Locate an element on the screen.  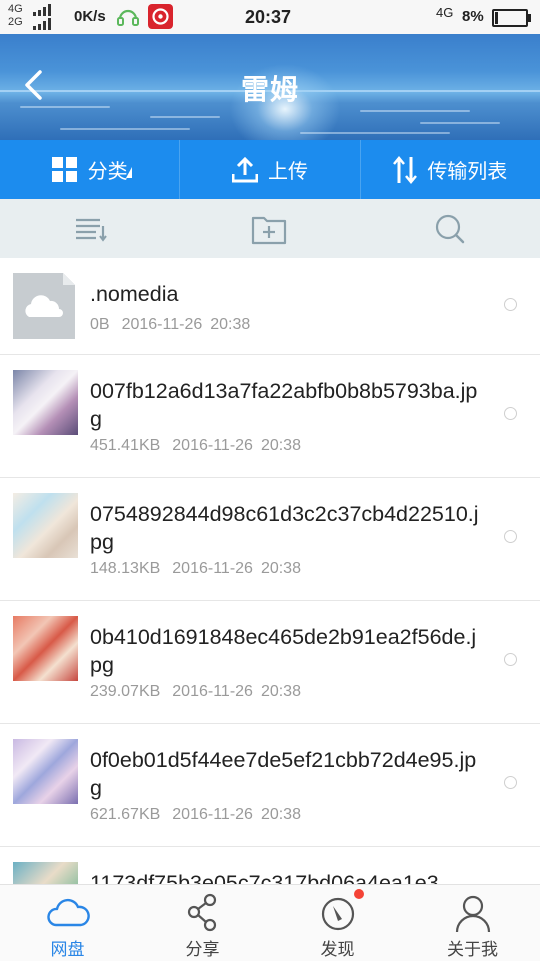
headset-app-icon is located at coordinates (128, 17).